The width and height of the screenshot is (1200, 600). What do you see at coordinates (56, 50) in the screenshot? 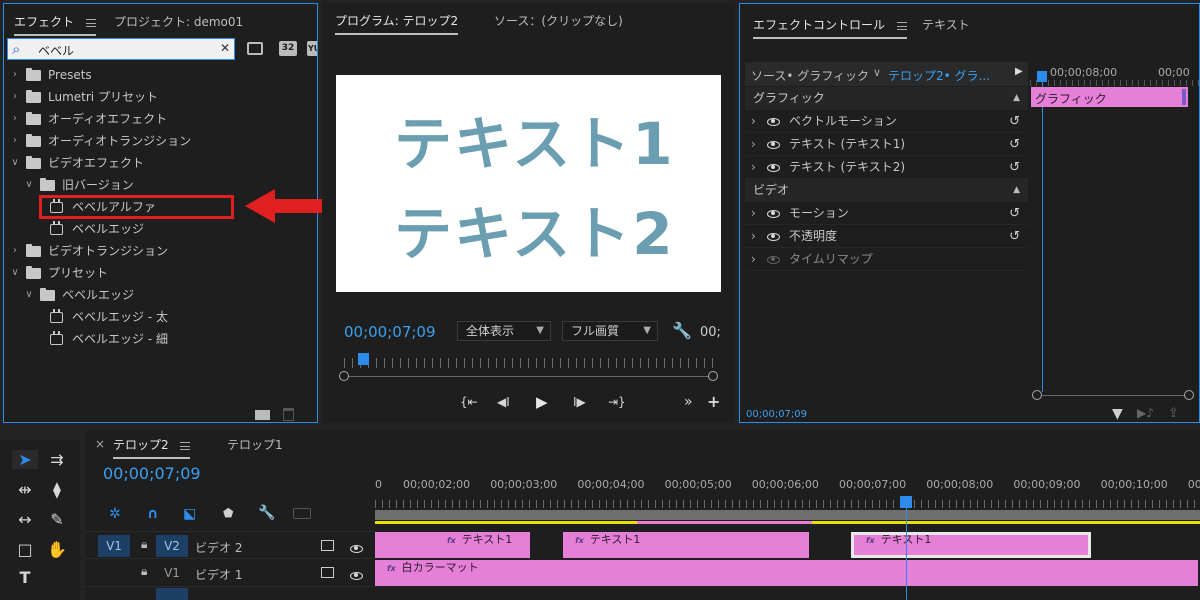
I see `search-input: ベベル` at bounding box center [56, 50].